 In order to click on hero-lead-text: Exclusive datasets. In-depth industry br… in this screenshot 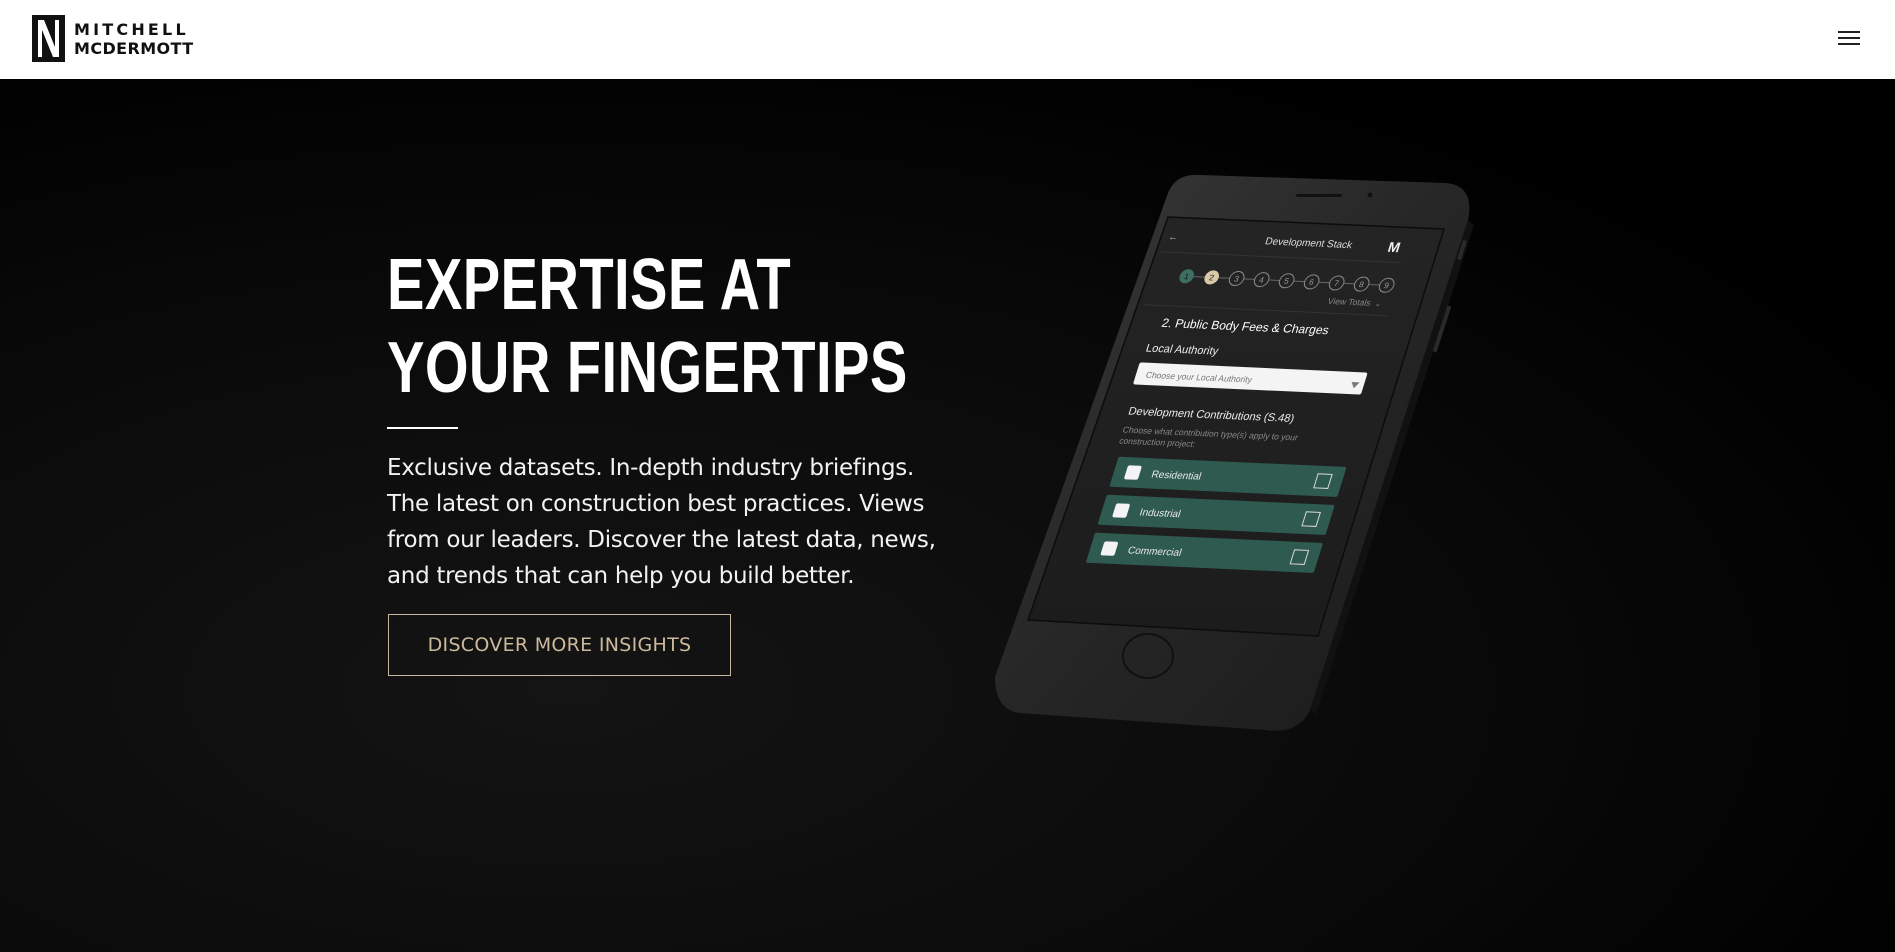, I will do `click(661, 522)`.